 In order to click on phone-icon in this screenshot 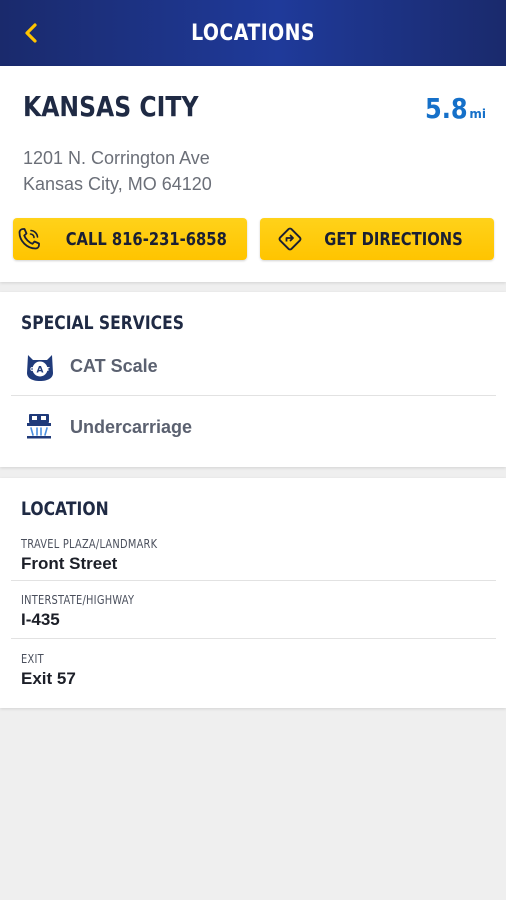, I will do `click(29, 239)`.